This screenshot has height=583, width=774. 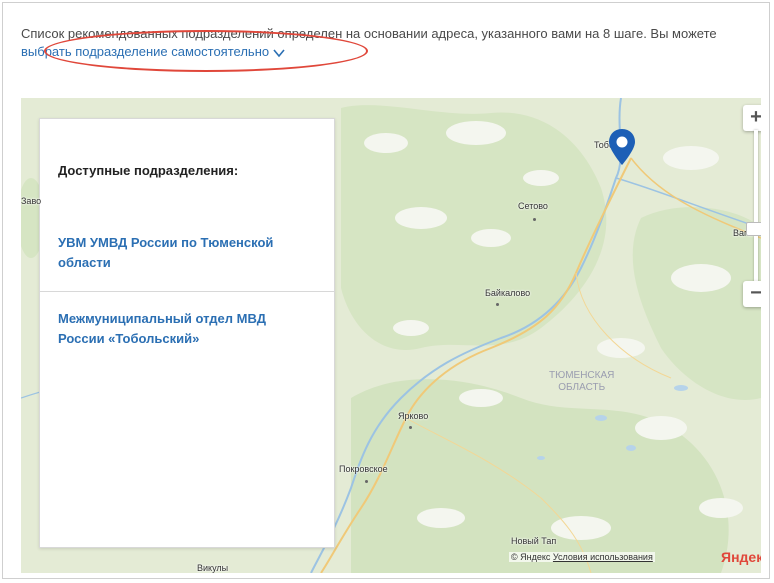 I want to click on place-label: Байкалово, so click(x=508, y=293).